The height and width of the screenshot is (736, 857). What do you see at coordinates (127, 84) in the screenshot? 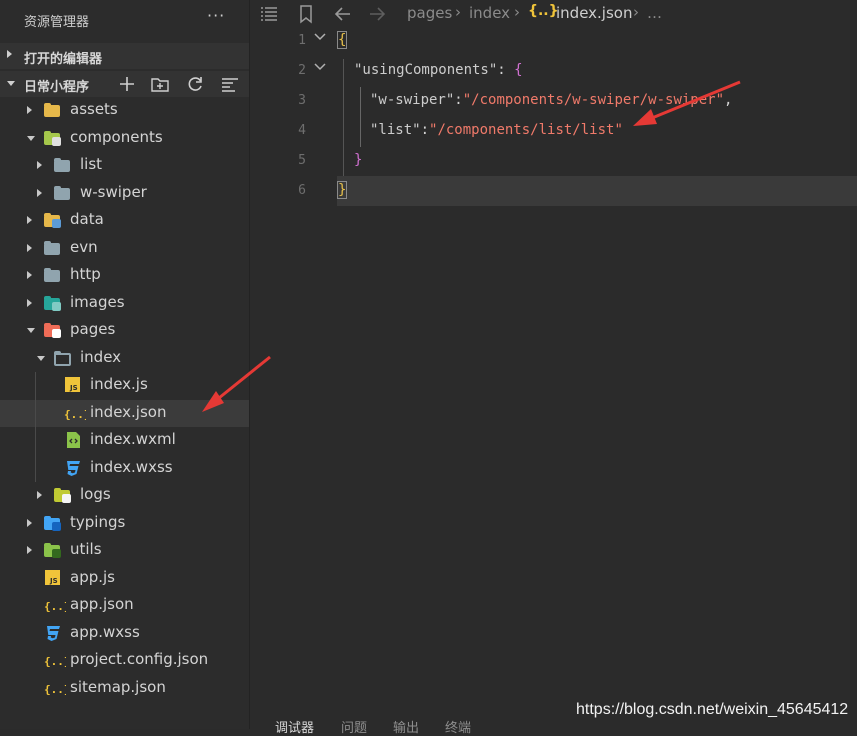
I see `new-file-icon` at bounding box center [127, 84].